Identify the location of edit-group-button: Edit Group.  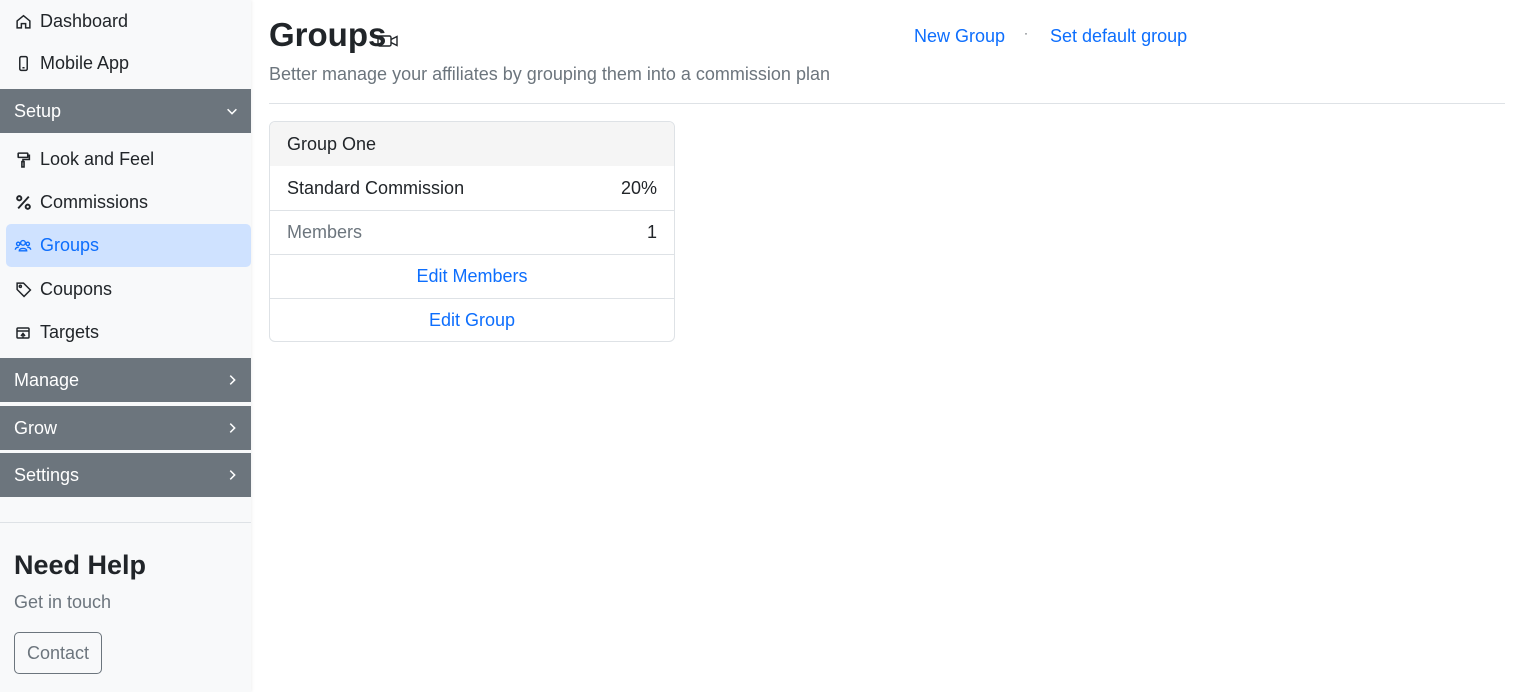
(472, 319).